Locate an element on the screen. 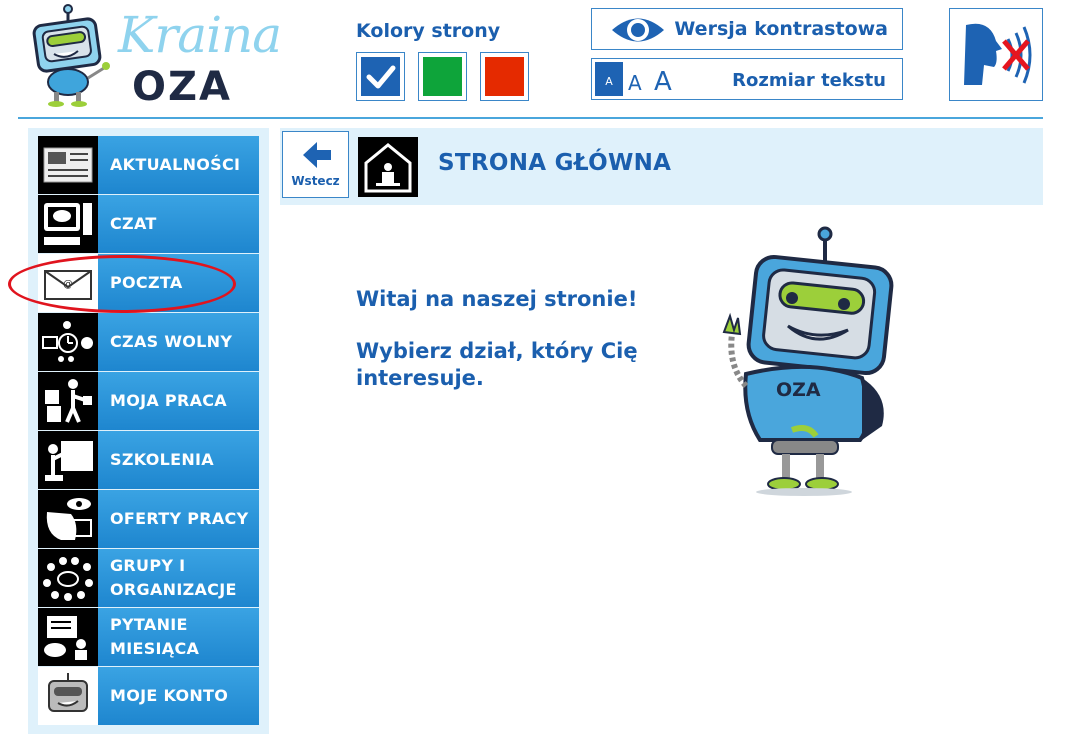 The width and height of the screenshot is (1065, 737). sidebar-item-aktualnosci: AKTUALNOŚCI is located at coordinates (148, 165).